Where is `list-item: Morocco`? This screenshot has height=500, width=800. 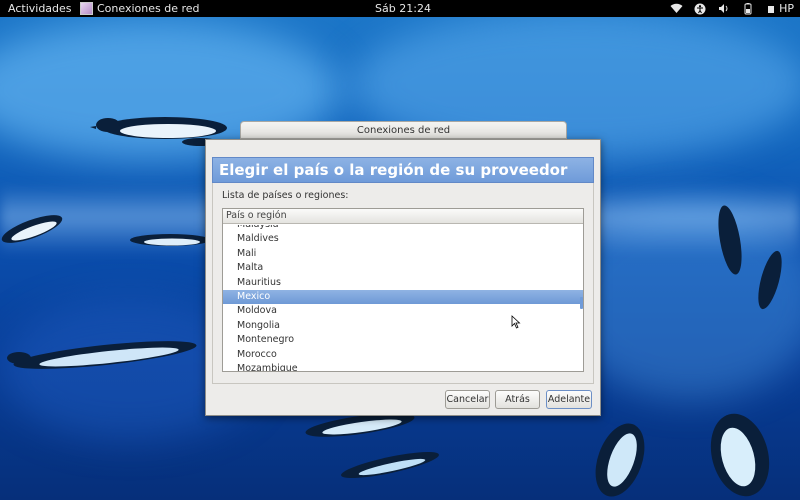
list-item: Morocco is located at coordinates (403, 355).